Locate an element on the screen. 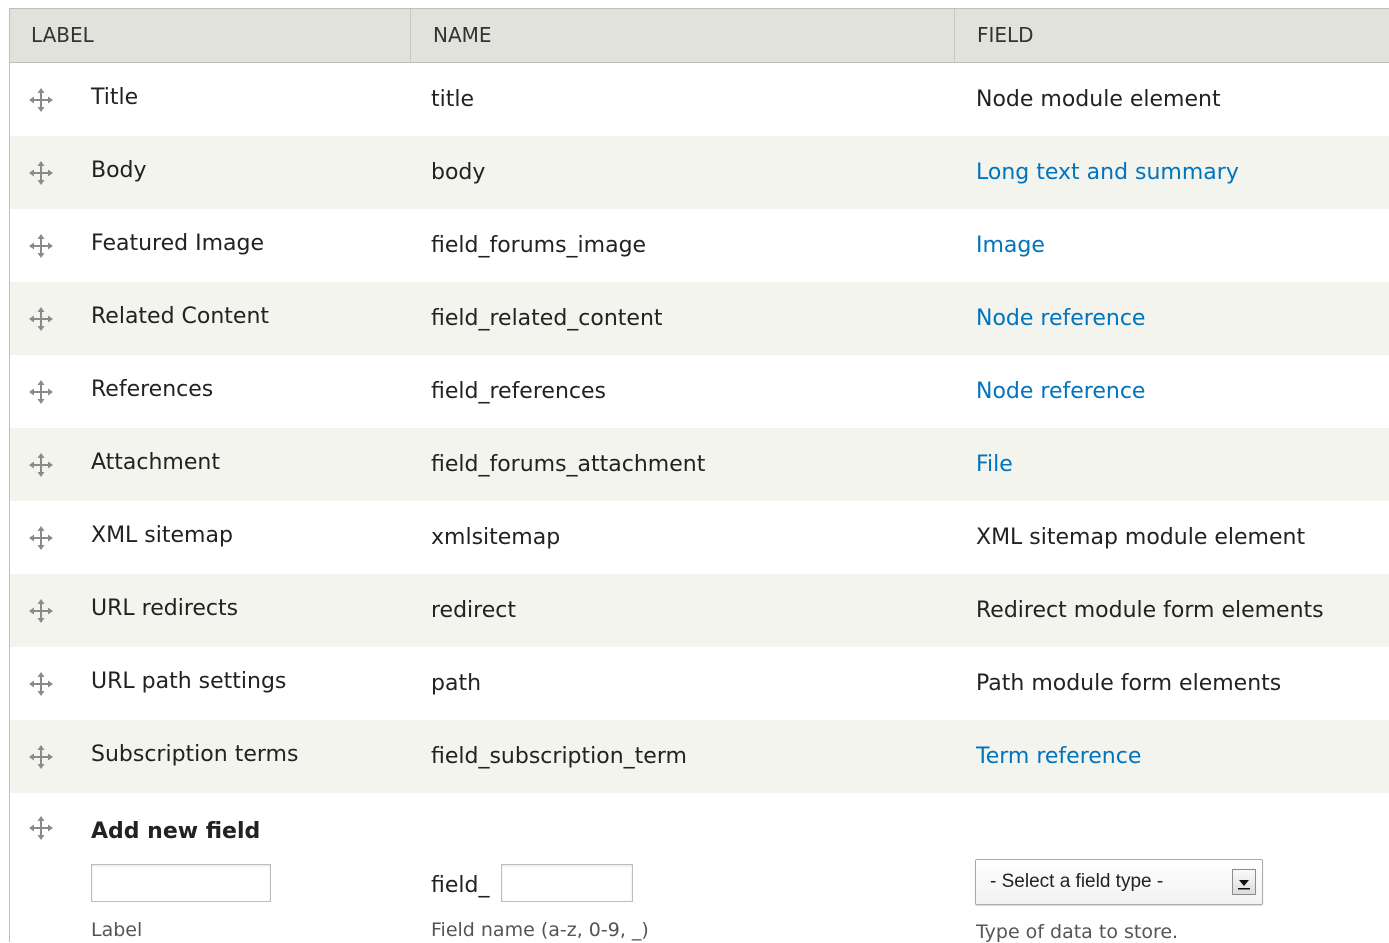  machine-name: redirect is located at coordinates (473, 610).